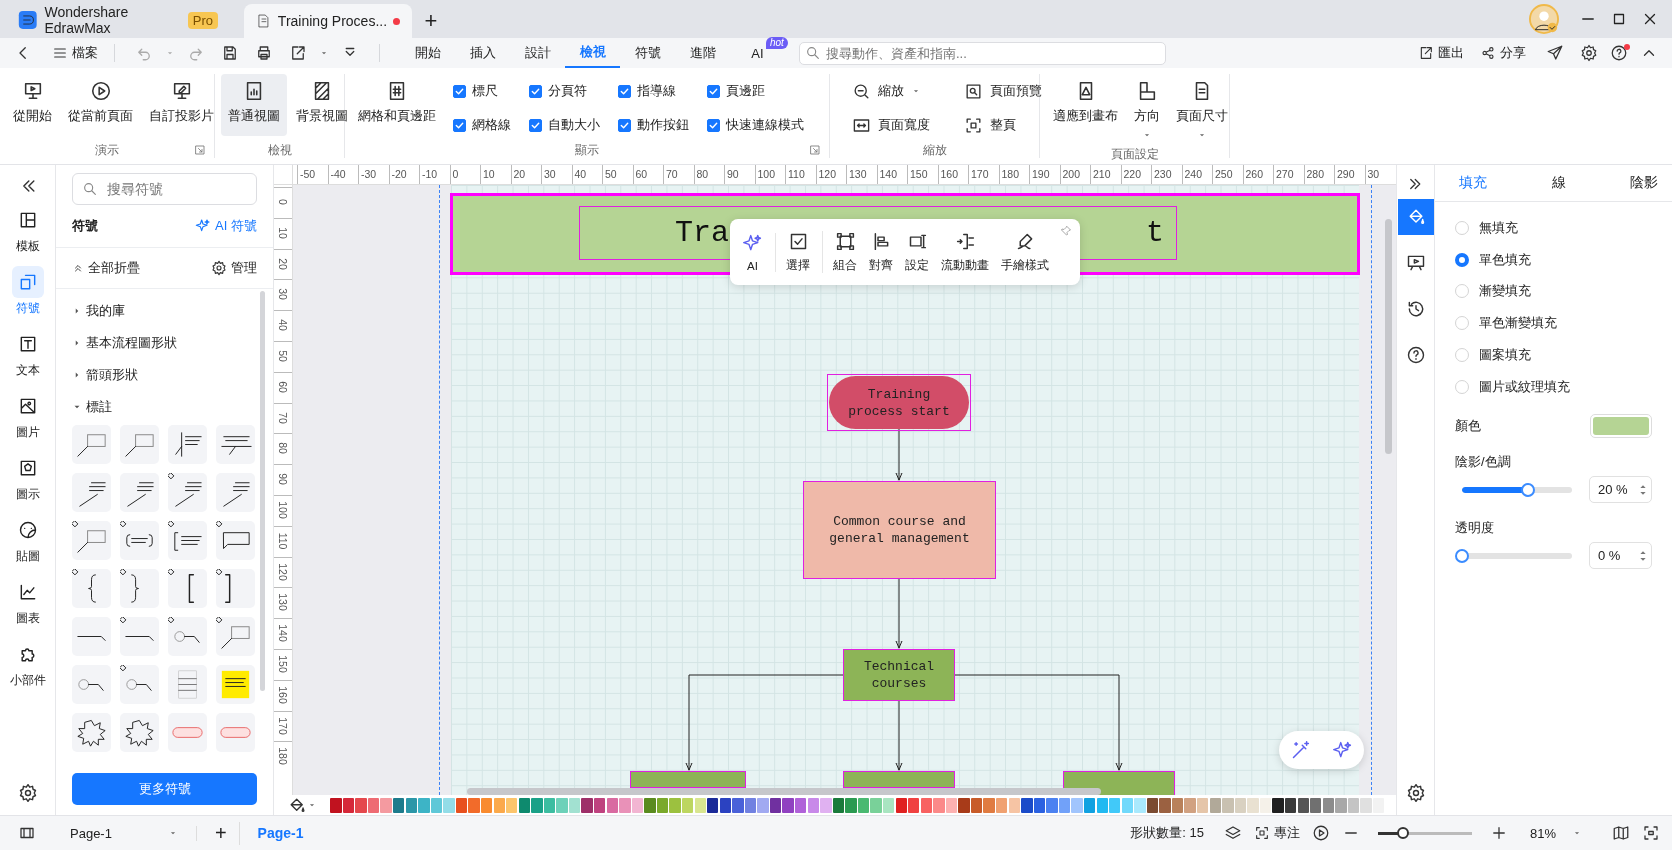  I want to click on radio-label: 單色漸變填充, so click(1518, 323).